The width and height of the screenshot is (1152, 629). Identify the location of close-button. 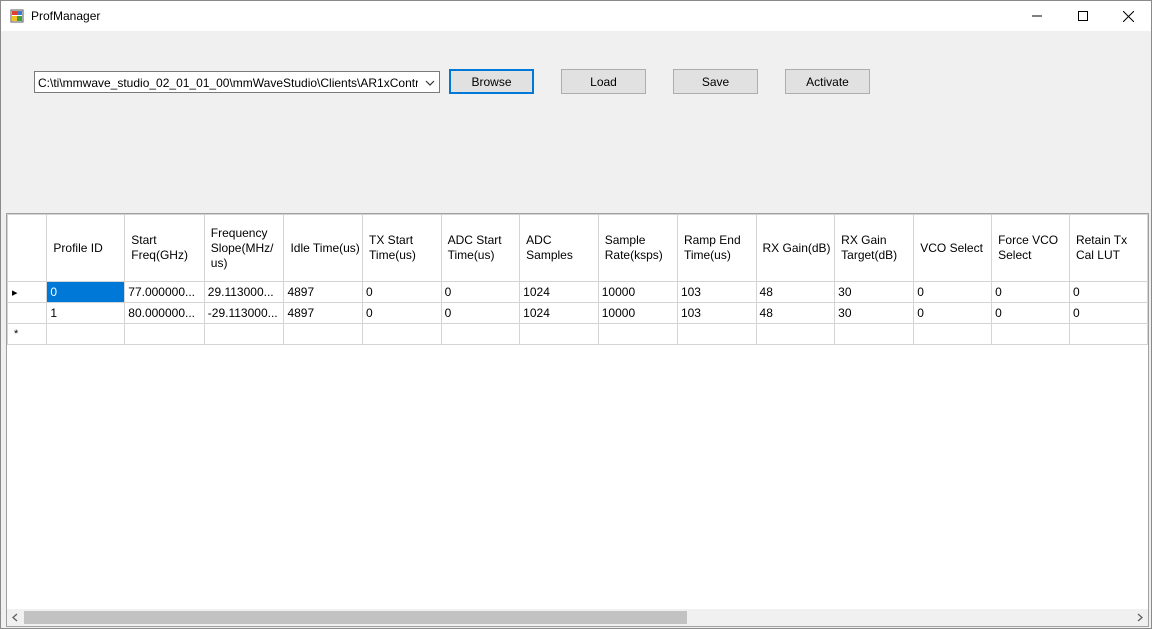
(1128, 16).